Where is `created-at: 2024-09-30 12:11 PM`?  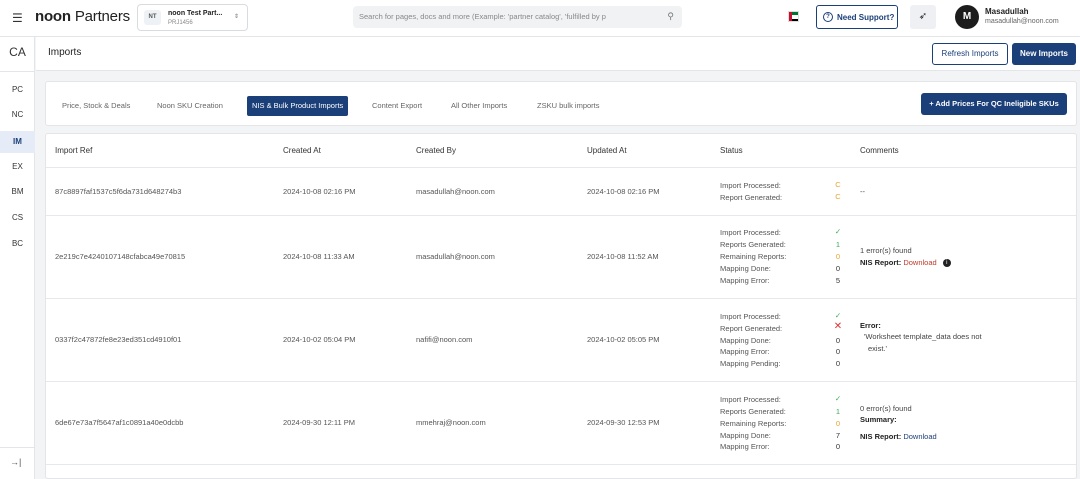 created-at: 2024-09-30 12:11 PM is located at coordinates (319, 422).